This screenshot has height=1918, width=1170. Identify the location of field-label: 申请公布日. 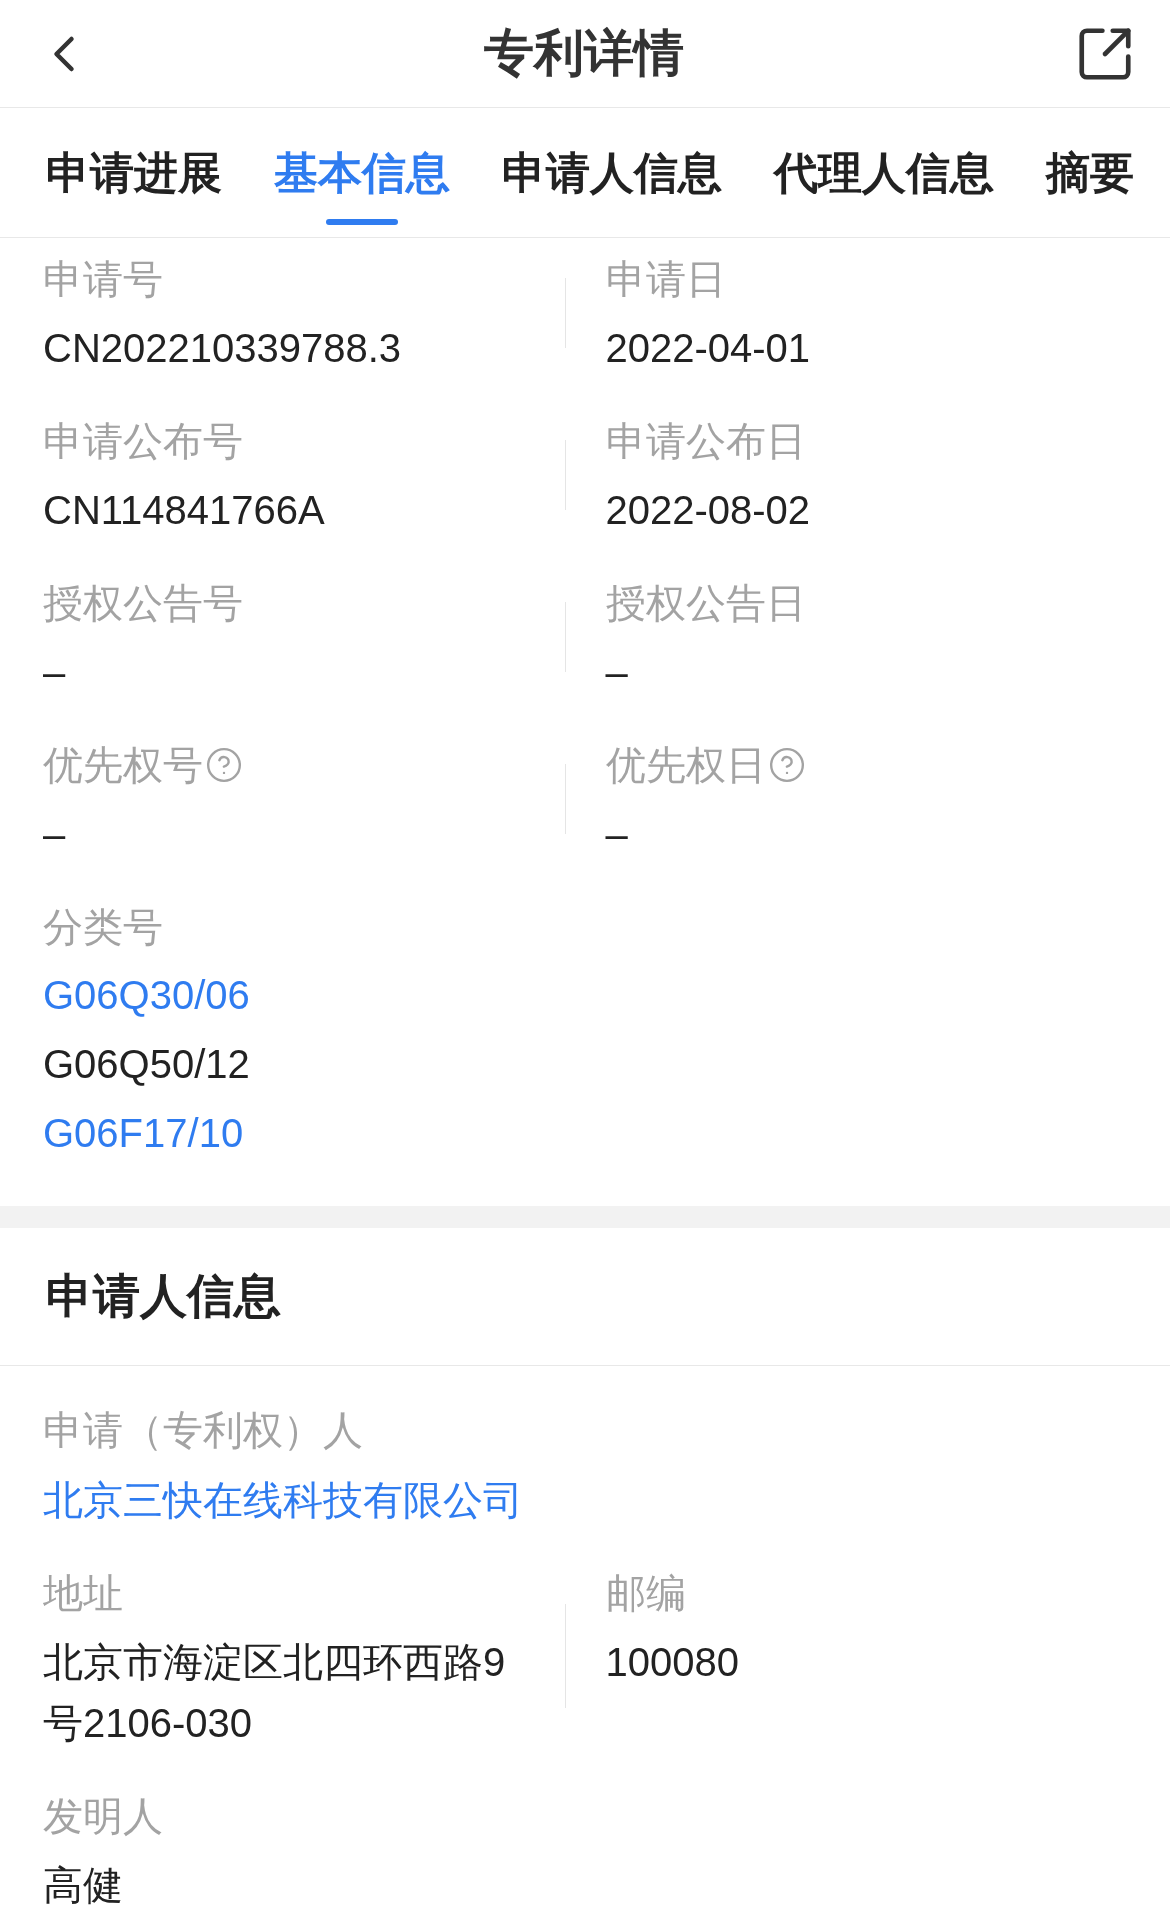
(705, 441).